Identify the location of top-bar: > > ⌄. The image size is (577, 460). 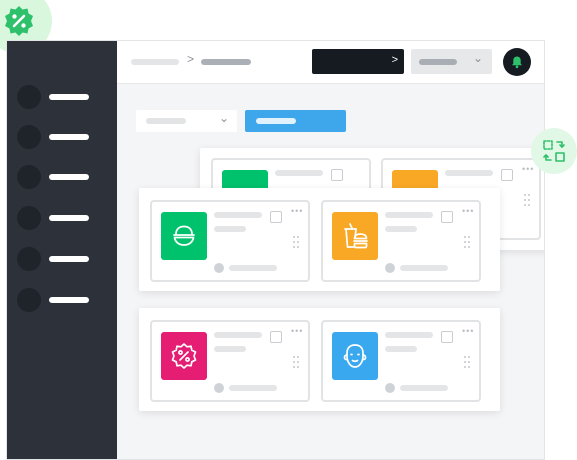
(330, 62).